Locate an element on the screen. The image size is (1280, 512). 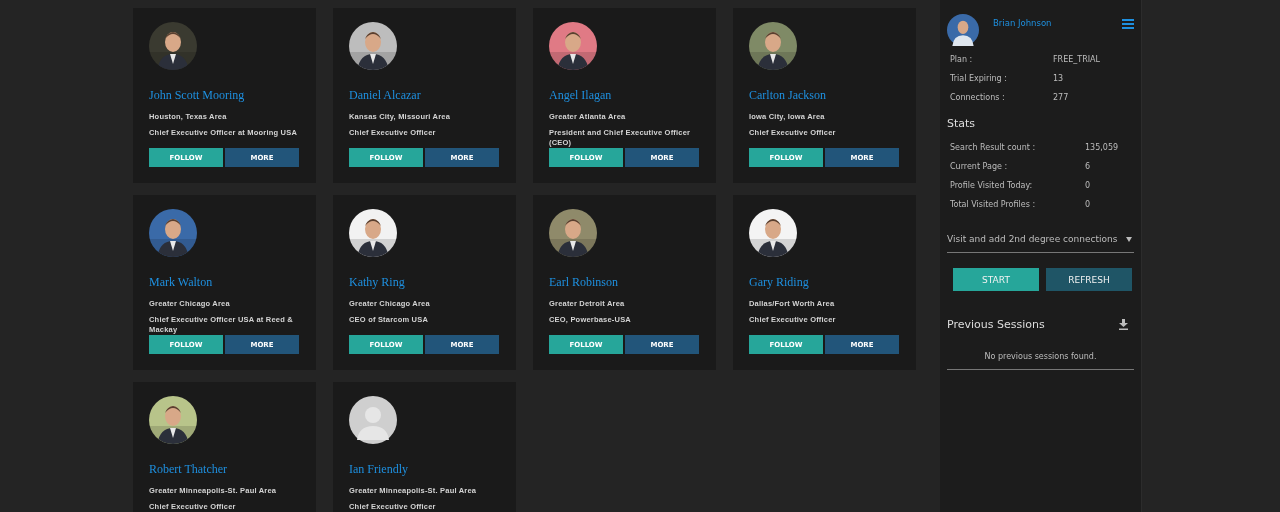
profile-name: Mark Walton is located at coordinates (224, 282).